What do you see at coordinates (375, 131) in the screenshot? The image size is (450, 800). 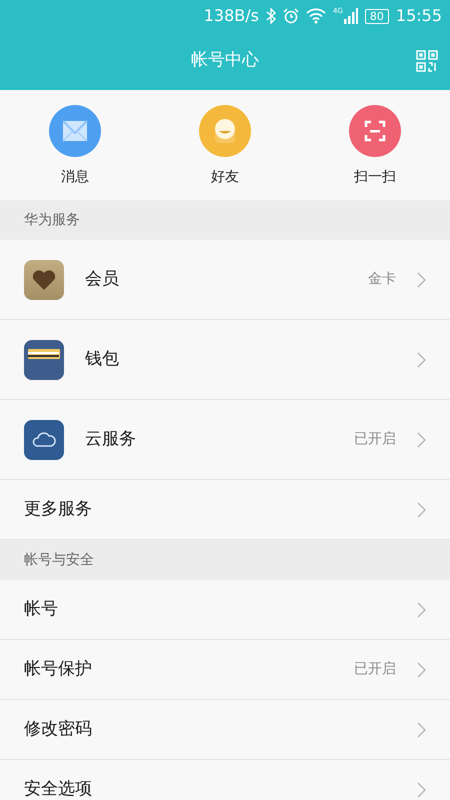 I see `scan-icon` at bounding box center [375, 131].